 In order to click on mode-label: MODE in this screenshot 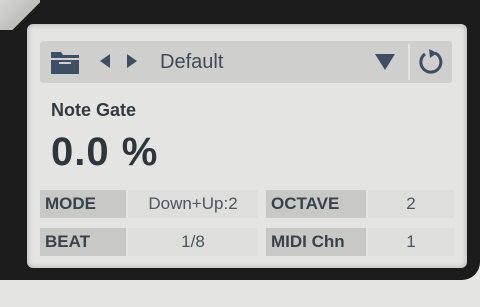, I will do `click(83, 204)`.